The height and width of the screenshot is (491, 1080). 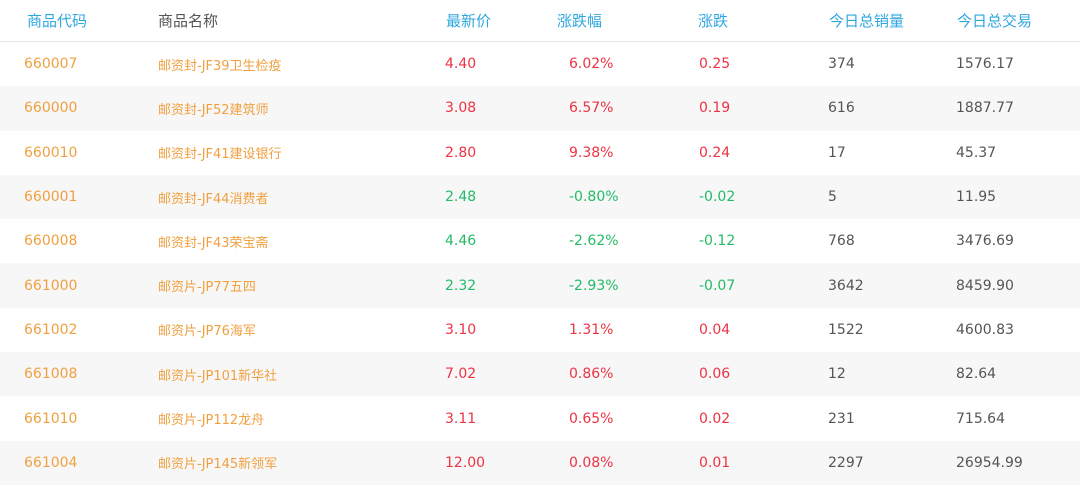 What do you see at coordinates (579, 20) in the screenshot?
I see `header-change-percent: 涨跌幅` at bounding box center [579, 20].